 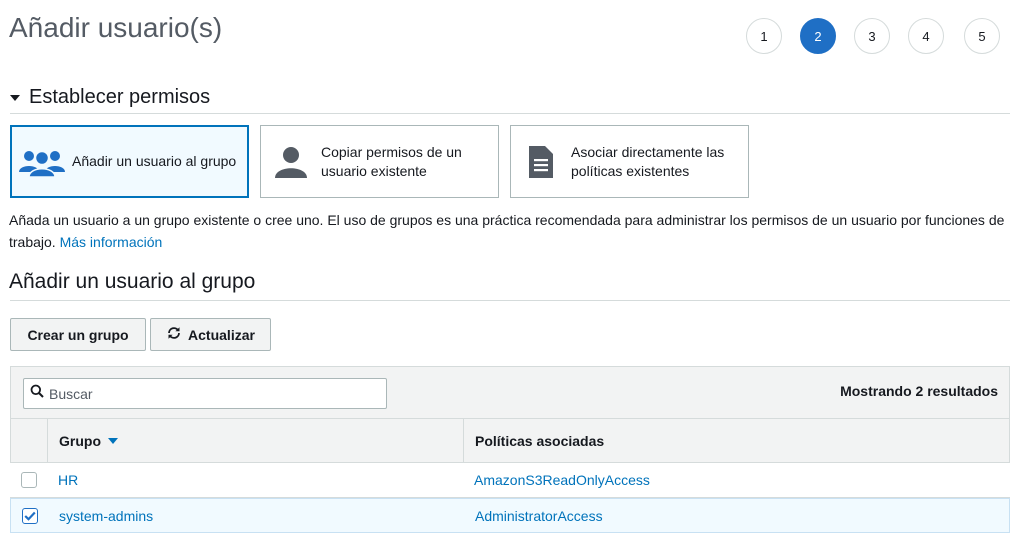 I want to click on step-1: 1, so click(x=764, y=36).